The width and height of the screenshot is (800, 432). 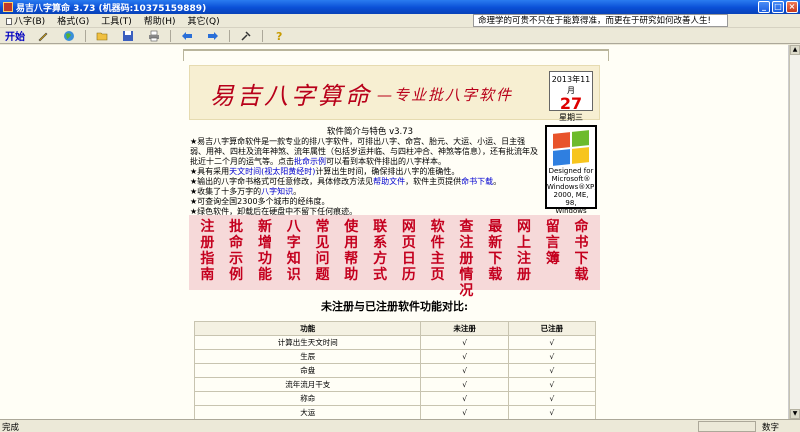 What do you see at coordinates (154, 36) in the screenshot?
I see `print-icon` at bounding box center [154, 36].